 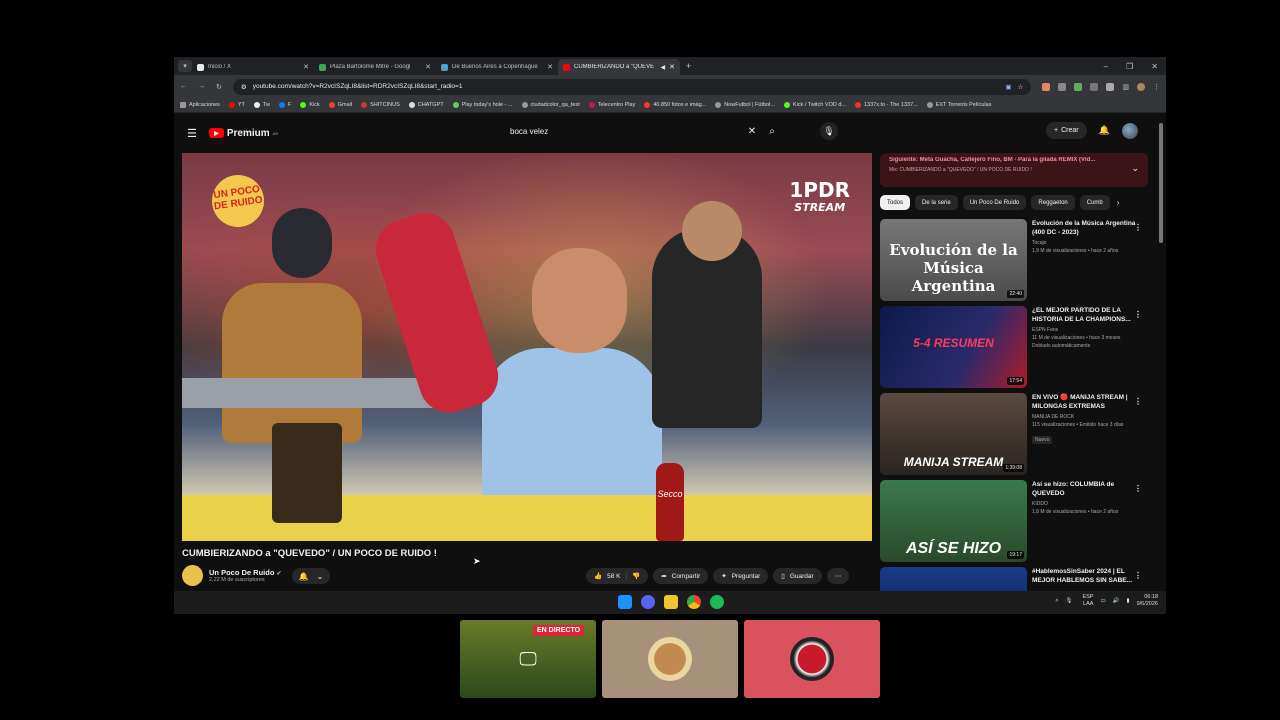 What do you see at coordinates (636, 576) in the screenshot?
I see `thumbs-down-icon: 👎` at bounding box center [636, 576].